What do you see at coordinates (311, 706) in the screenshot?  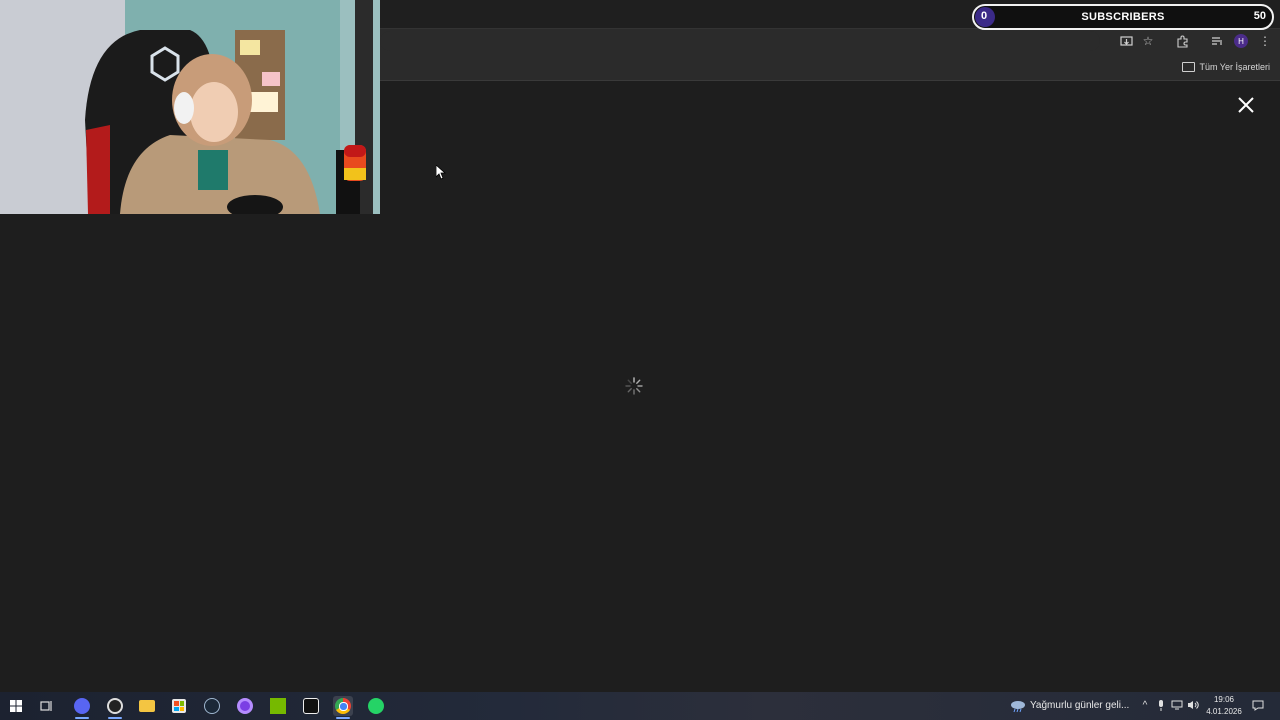 I see `capcut-icon` at bounding box center [311, 706].